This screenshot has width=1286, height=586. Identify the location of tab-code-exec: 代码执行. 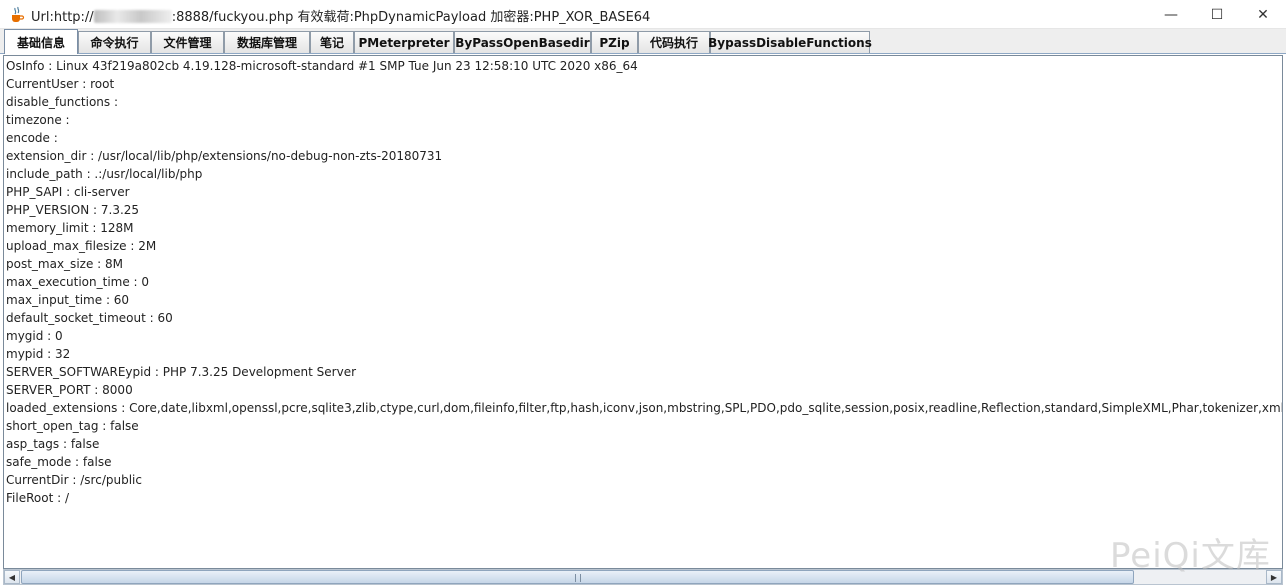
(674, 42).